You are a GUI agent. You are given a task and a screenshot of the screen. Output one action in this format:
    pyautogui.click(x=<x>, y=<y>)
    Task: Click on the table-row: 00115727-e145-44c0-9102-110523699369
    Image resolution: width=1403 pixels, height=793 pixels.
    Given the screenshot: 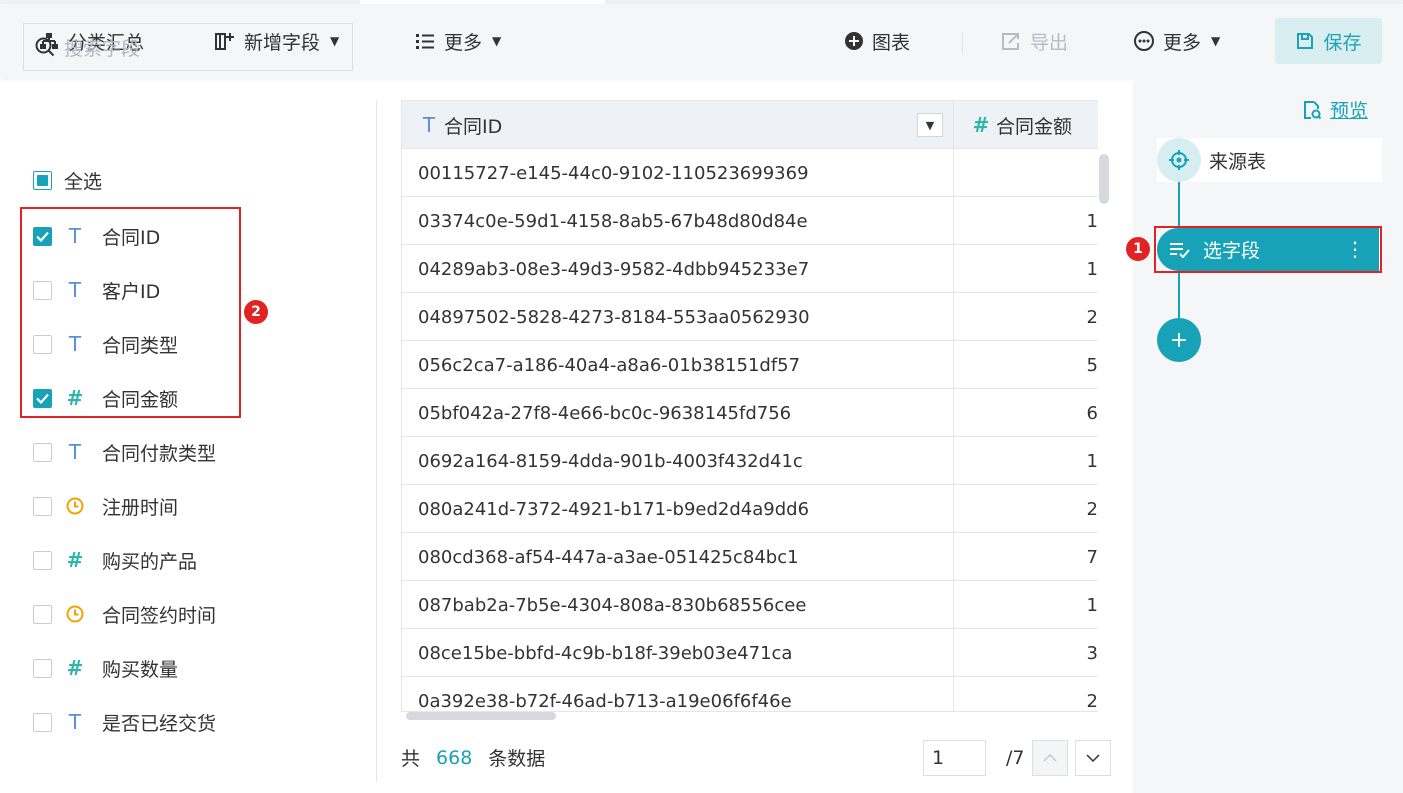 What is the action you would take?
    pyautogui.click(x=750, y=173)
    